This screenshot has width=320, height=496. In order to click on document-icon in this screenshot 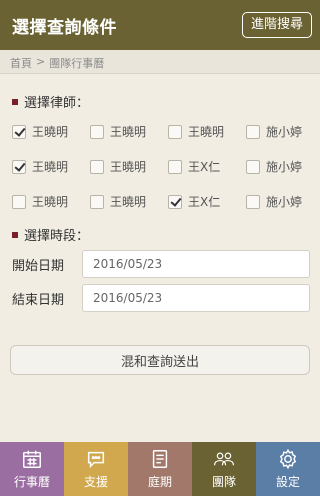, I will do `click(160, 459)`.